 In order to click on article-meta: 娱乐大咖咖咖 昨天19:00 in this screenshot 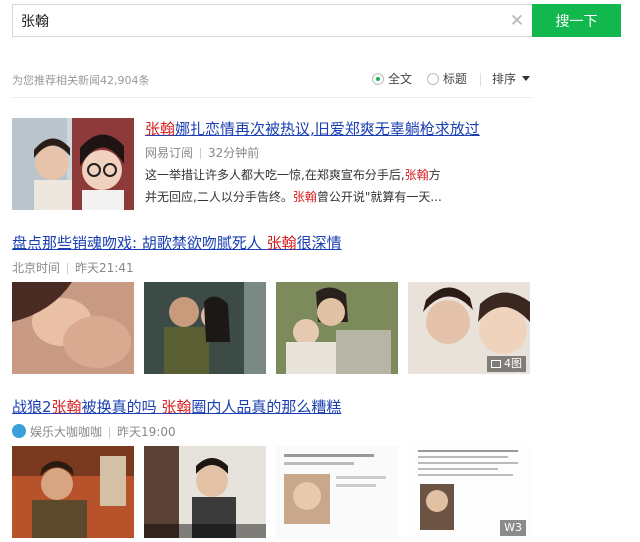, I will do `click(94, 431)`.